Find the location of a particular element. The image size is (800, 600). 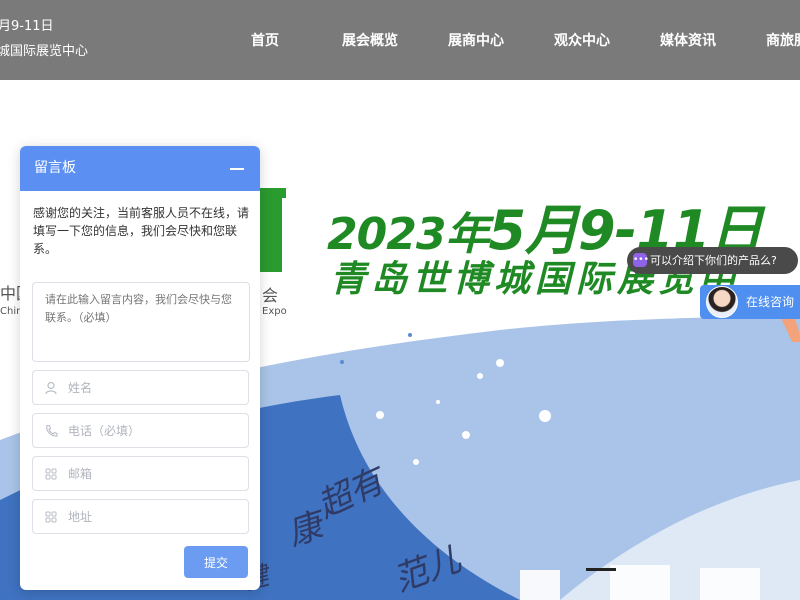

chat-prompt-bubble: ••• 可以介绍下你们的产品么? is located at coordinates (712, 260).